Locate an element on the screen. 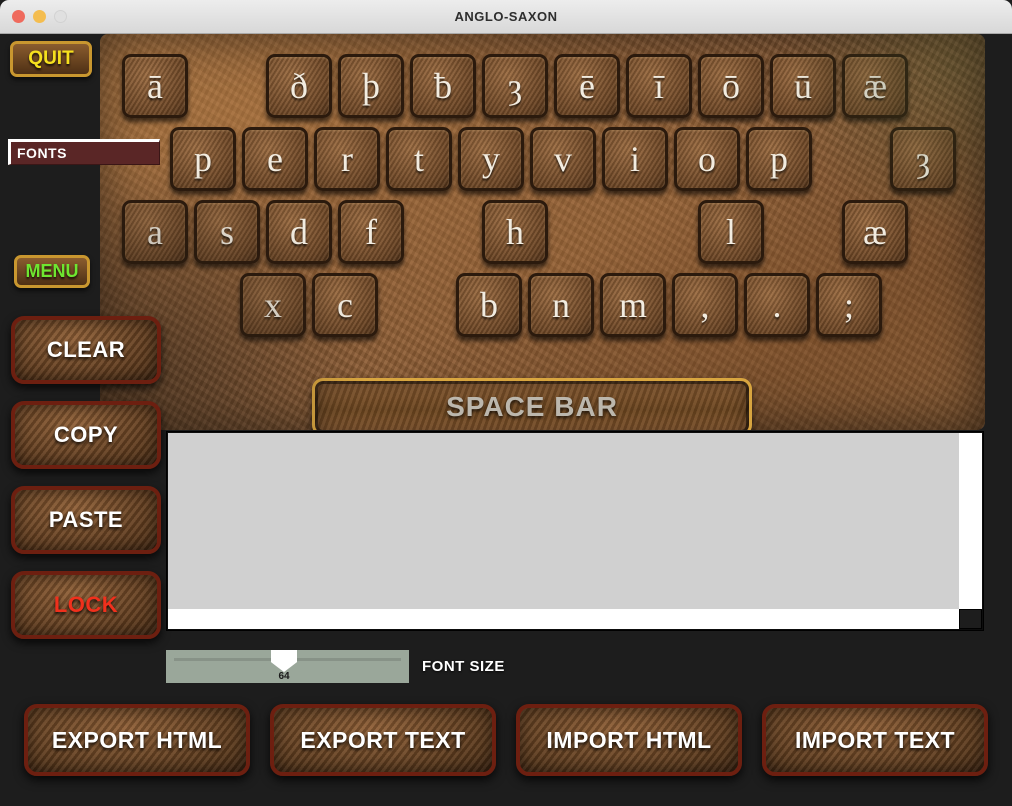 The image size is (1012, 806). minimize-window-button is located at coordinates (39, 16).